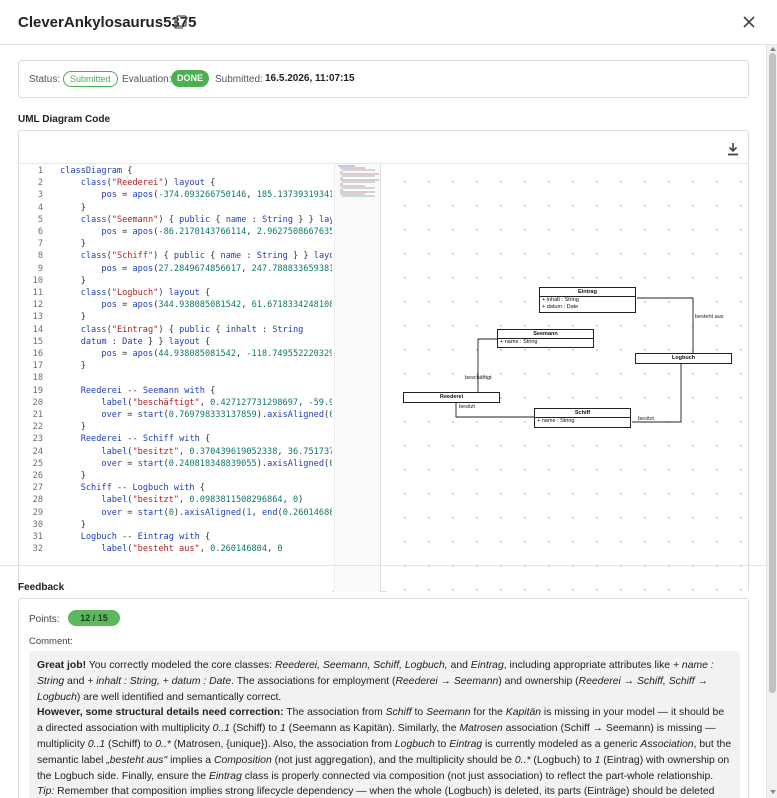 The width and height of the screenshot is (777, 798). What do you see at coordinates (587, 300) in the screenshot?
I see `uml-class-eintrag: Eintrag + inhalt : String + datum : Date` at bounding box center [587, 300].